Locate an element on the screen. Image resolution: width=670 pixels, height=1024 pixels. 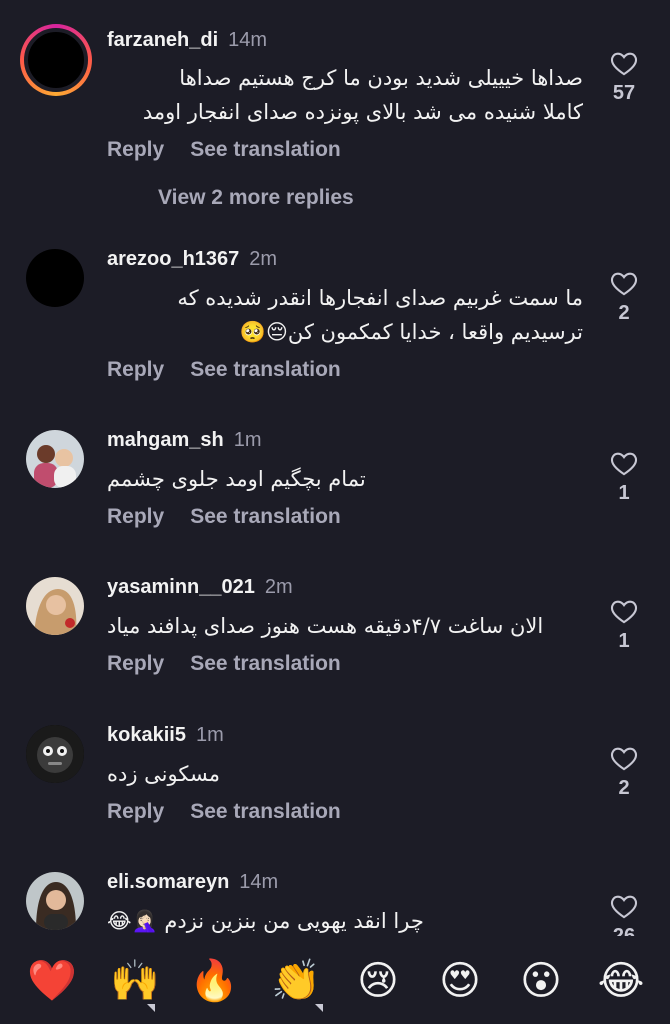
username: eli.somareyn is located at coordinates (168, 882).